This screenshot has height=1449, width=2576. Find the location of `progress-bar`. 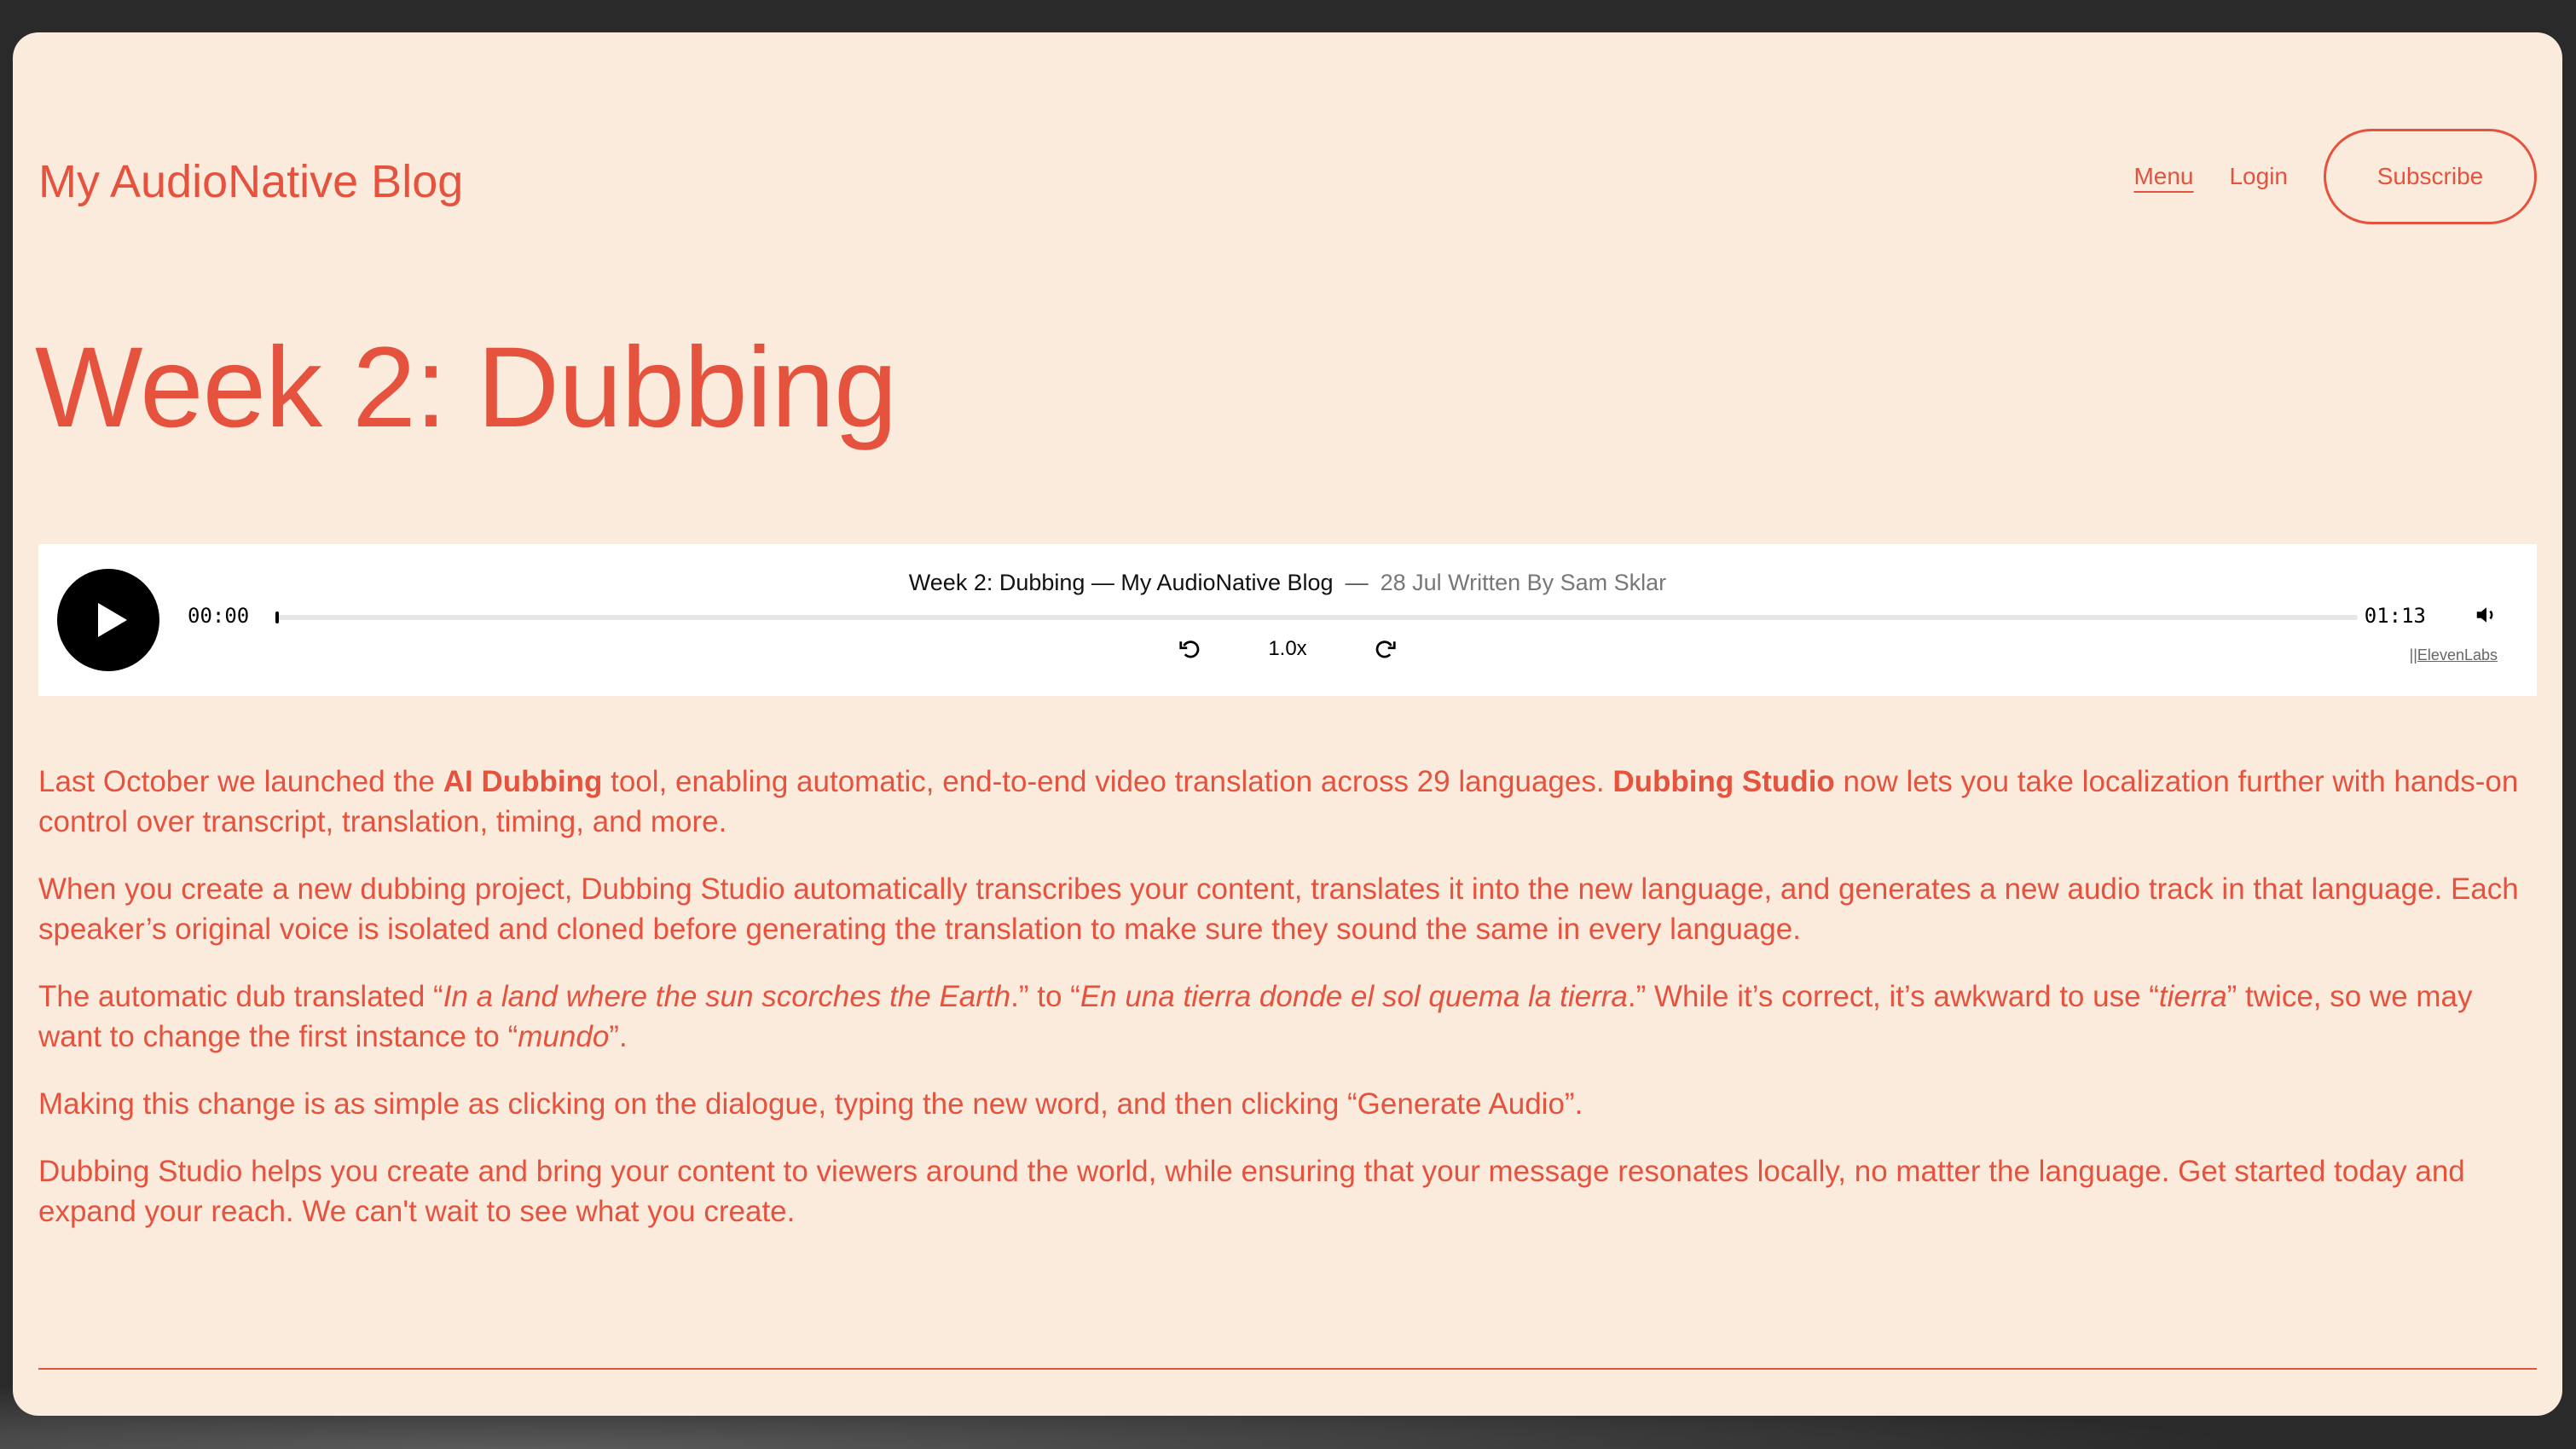

progress-bar is located at coordinates (1316, 617).